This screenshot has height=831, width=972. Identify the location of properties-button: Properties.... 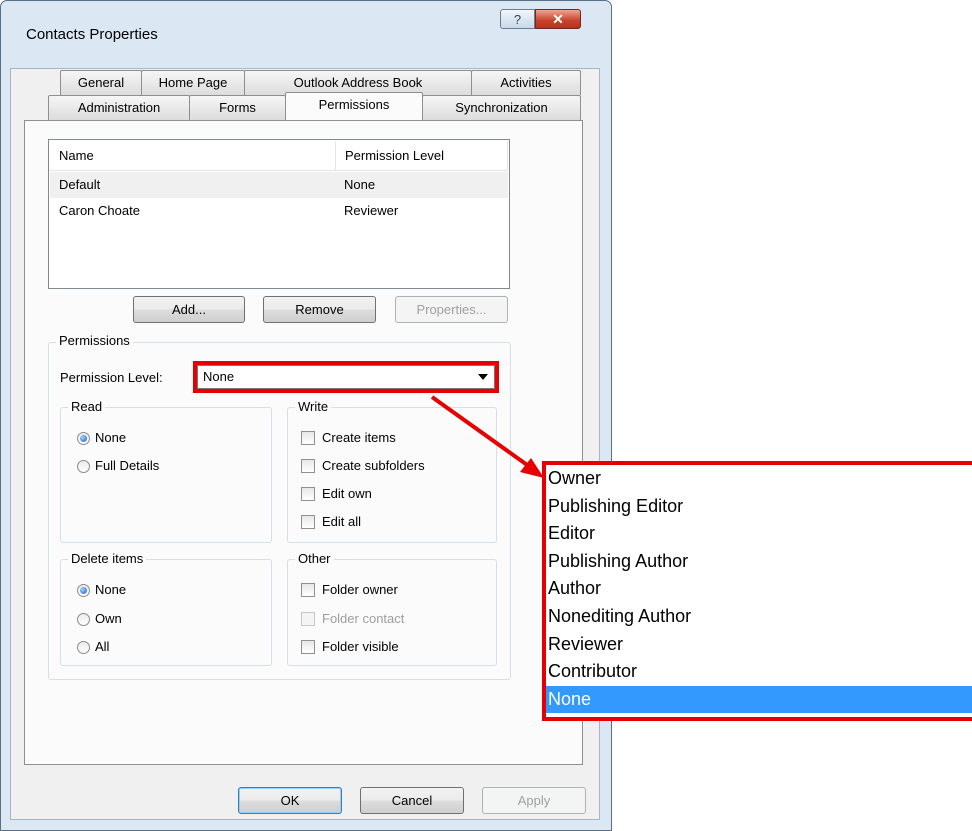
(451, 309).